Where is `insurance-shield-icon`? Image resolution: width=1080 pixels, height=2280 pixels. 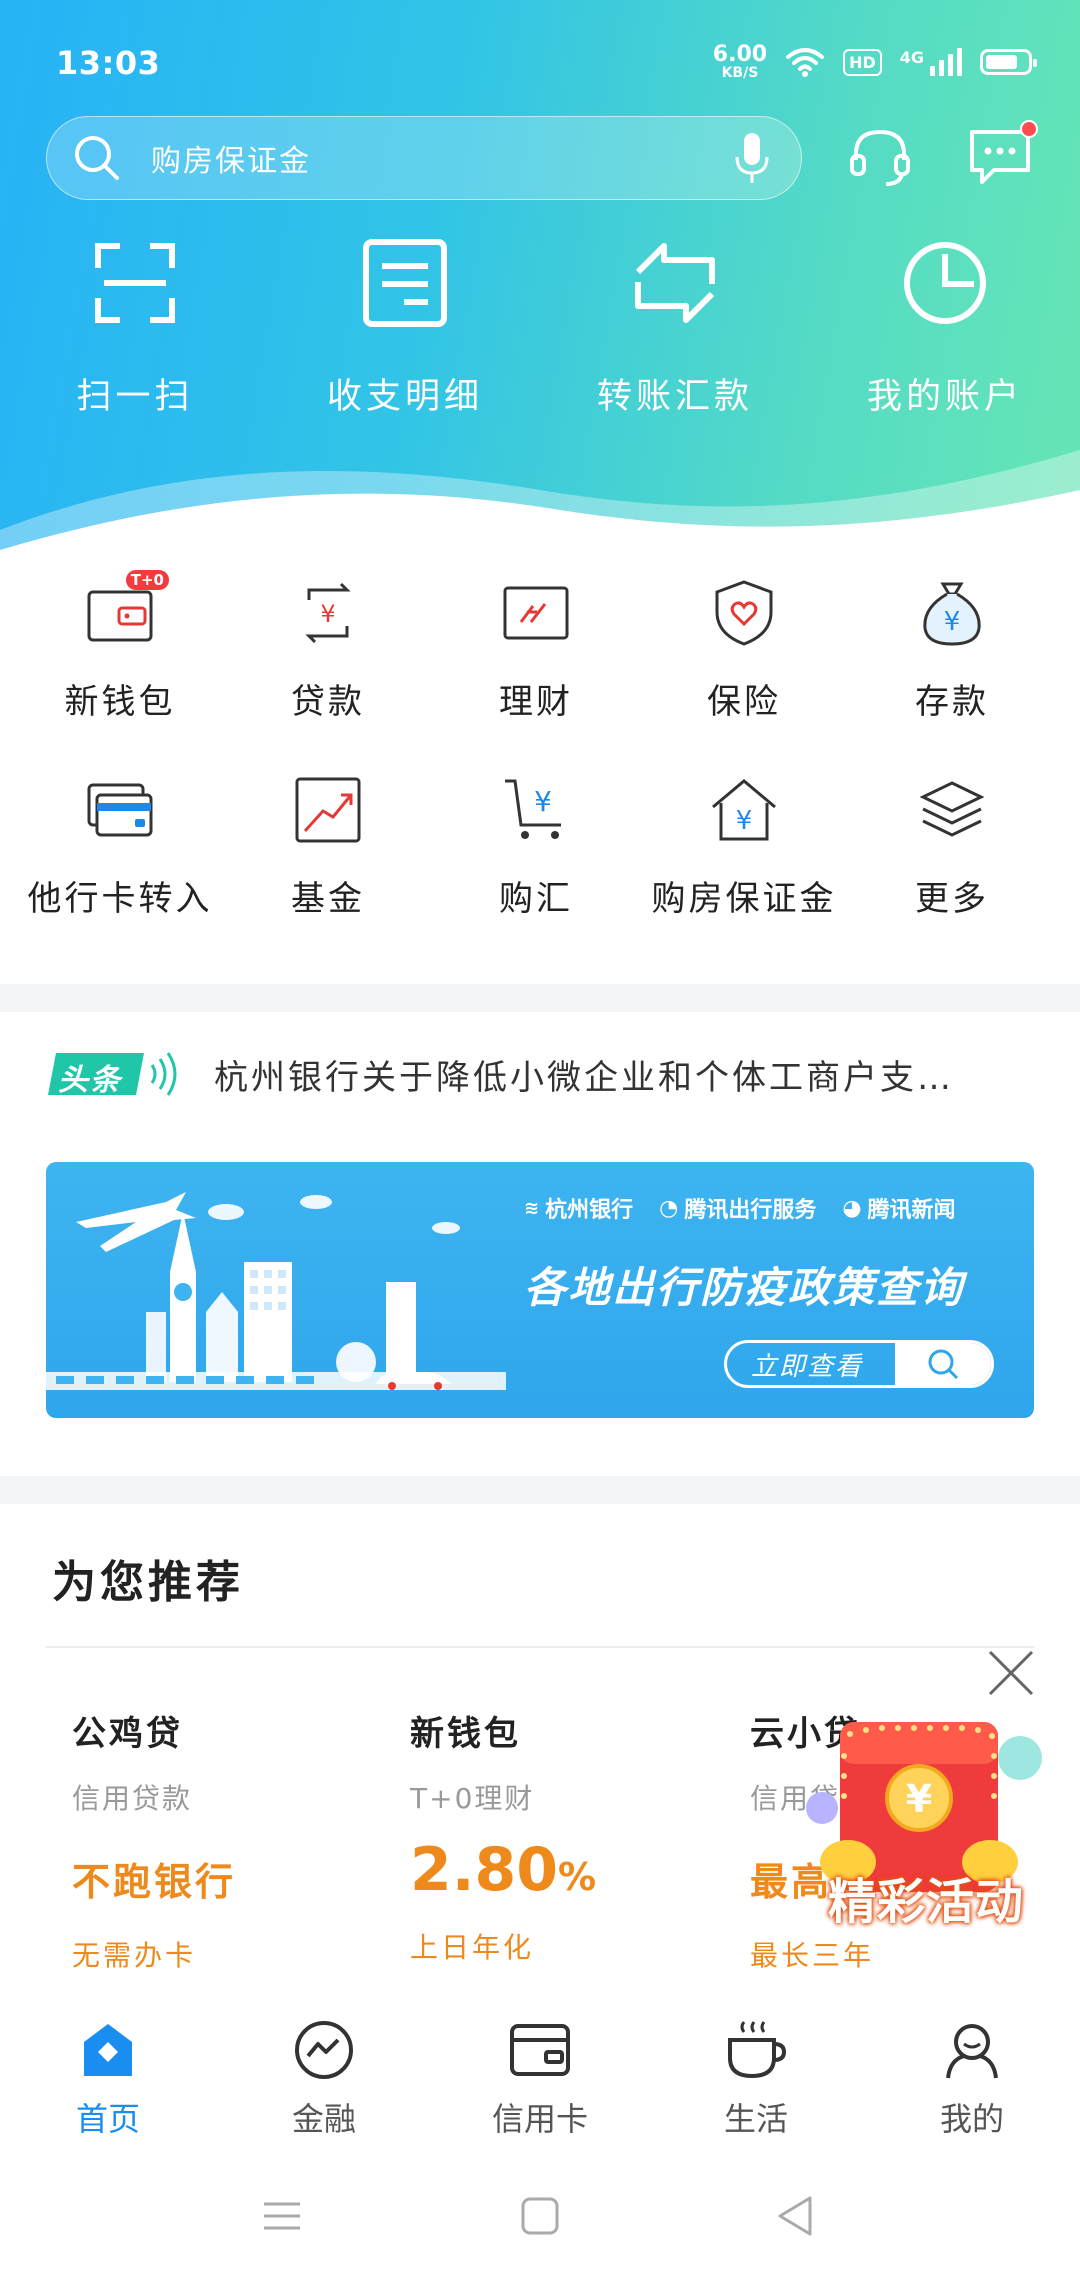
insurance-shield-icon is located at coordinates (744, 613).